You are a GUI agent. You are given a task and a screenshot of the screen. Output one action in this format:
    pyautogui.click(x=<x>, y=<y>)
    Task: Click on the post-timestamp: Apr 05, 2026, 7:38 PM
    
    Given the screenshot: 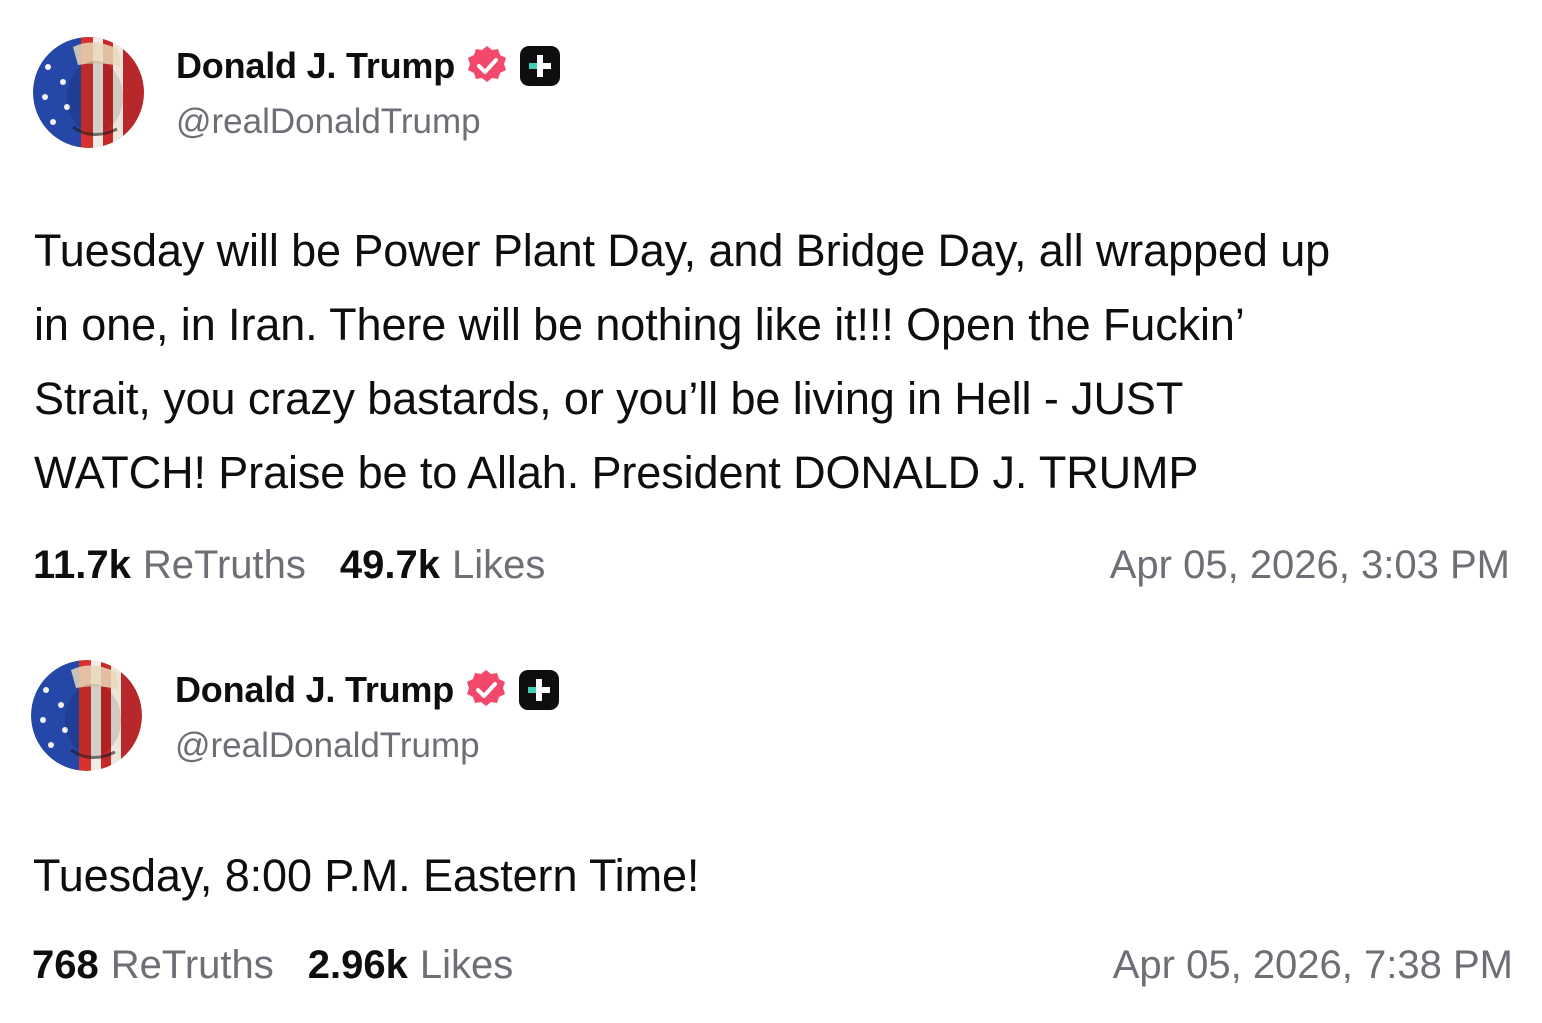 What is the action you would take?
    pyautogui.click(x=1313, y=965)
    